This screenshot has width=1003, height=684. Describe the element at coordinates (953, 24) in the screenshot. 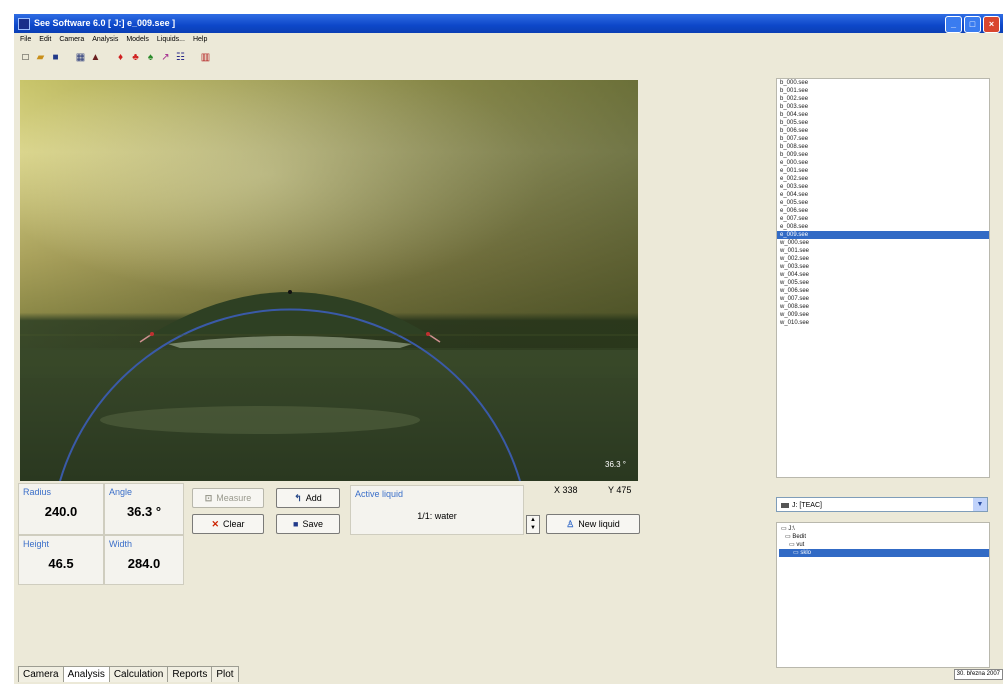

I see `minimize-button: _` at that location.